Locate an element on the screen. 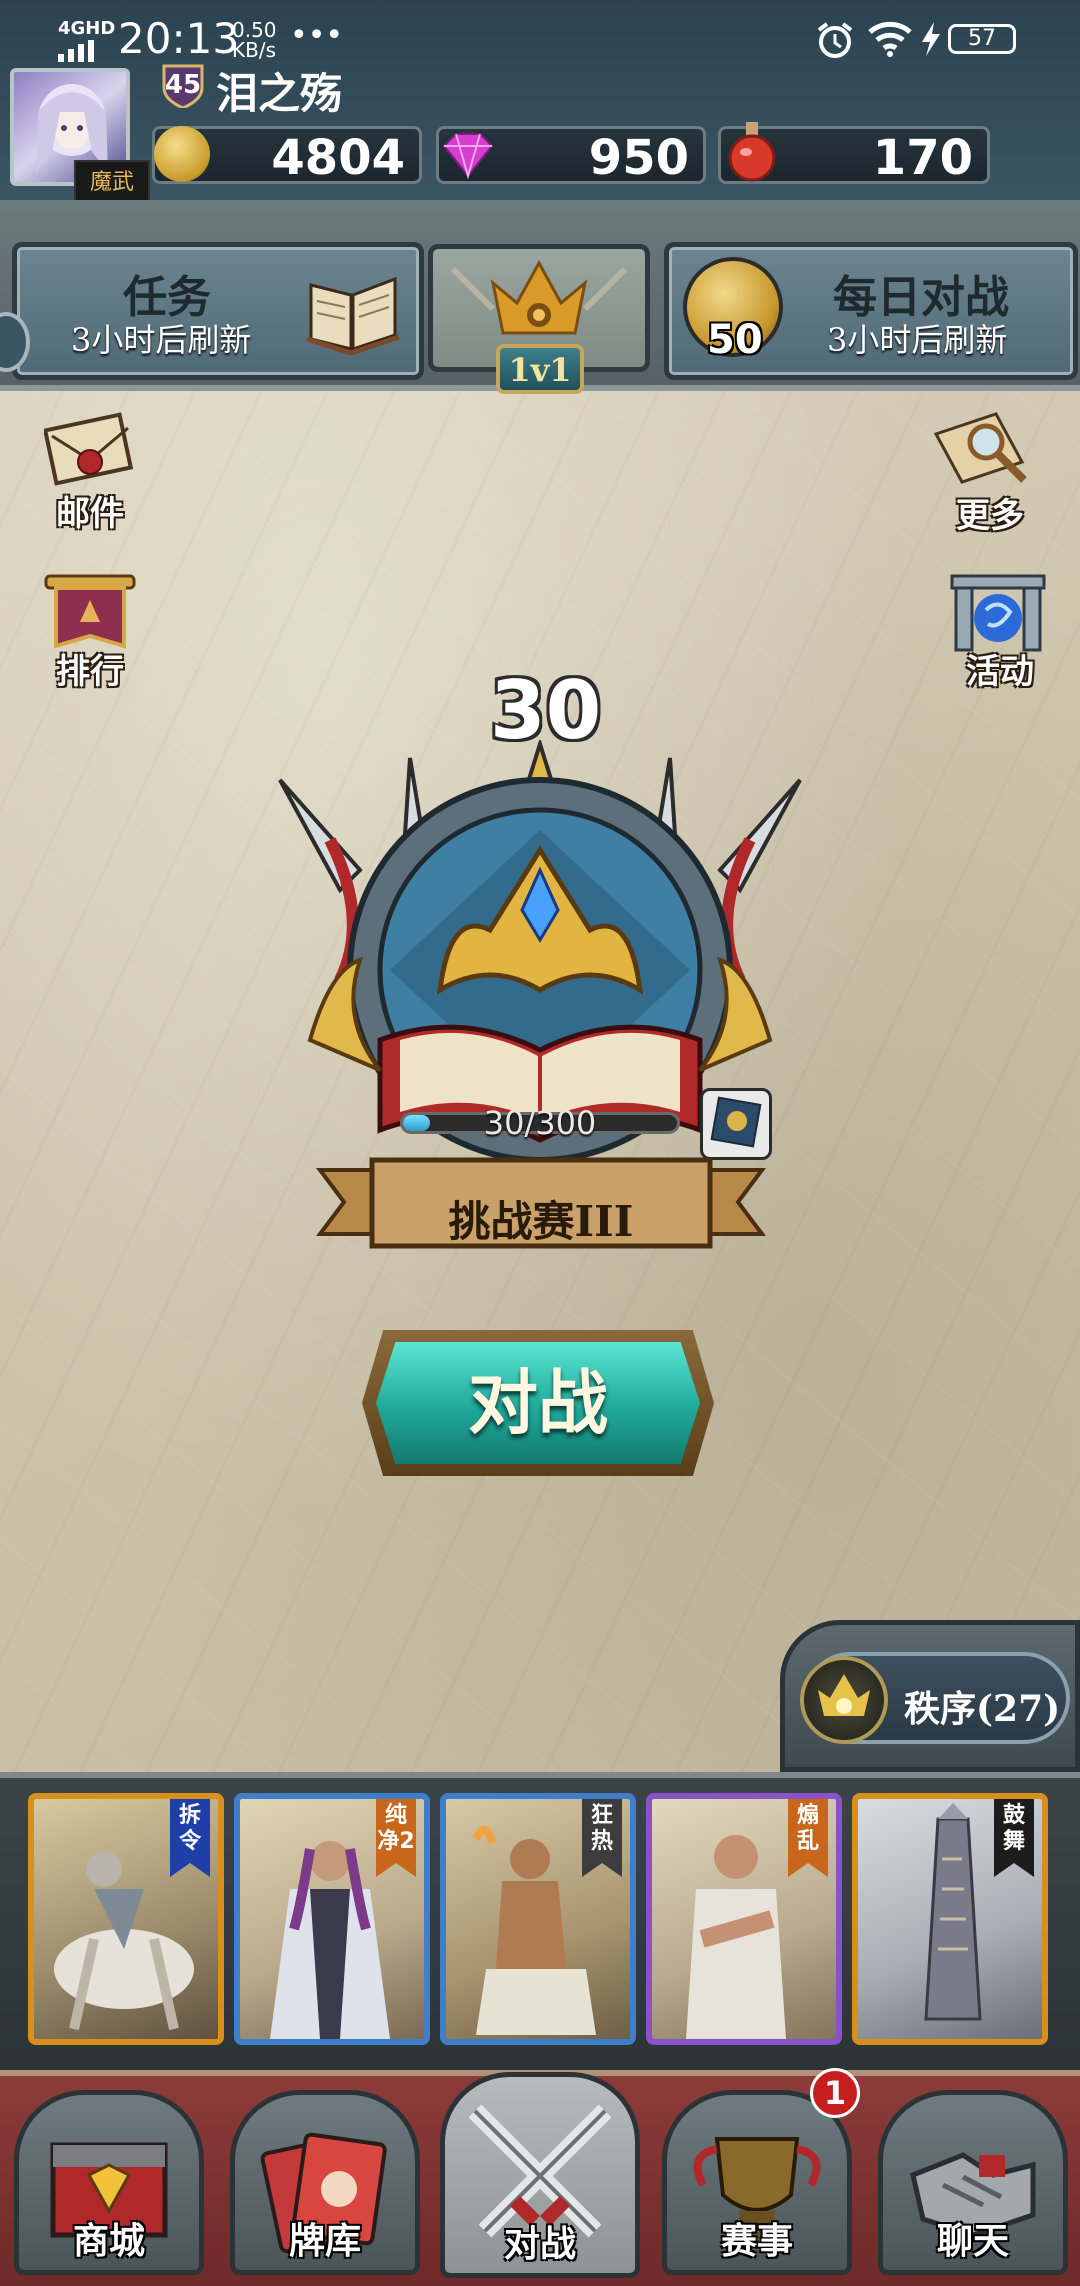 The image size is (1080, 2286). daily-coin-amount: 50 is located at coordinates (735, 340).